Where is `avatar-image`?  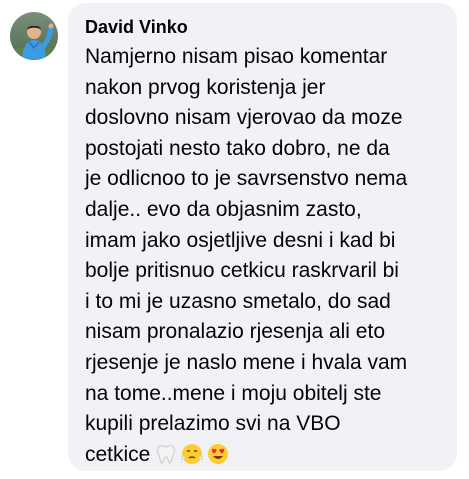 avatar-image is located at coordinates (34, 36).